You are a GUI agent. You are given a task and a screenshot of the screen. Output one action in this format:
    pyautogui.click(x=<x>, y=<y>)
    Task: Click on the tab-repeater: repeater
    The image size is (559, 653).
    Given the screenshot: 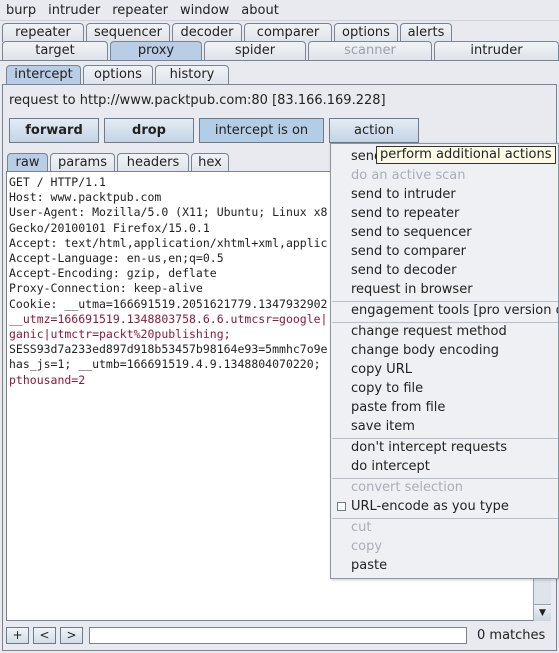 What is the action you would take?
    pyautogui.click(x=43, y=32)
    